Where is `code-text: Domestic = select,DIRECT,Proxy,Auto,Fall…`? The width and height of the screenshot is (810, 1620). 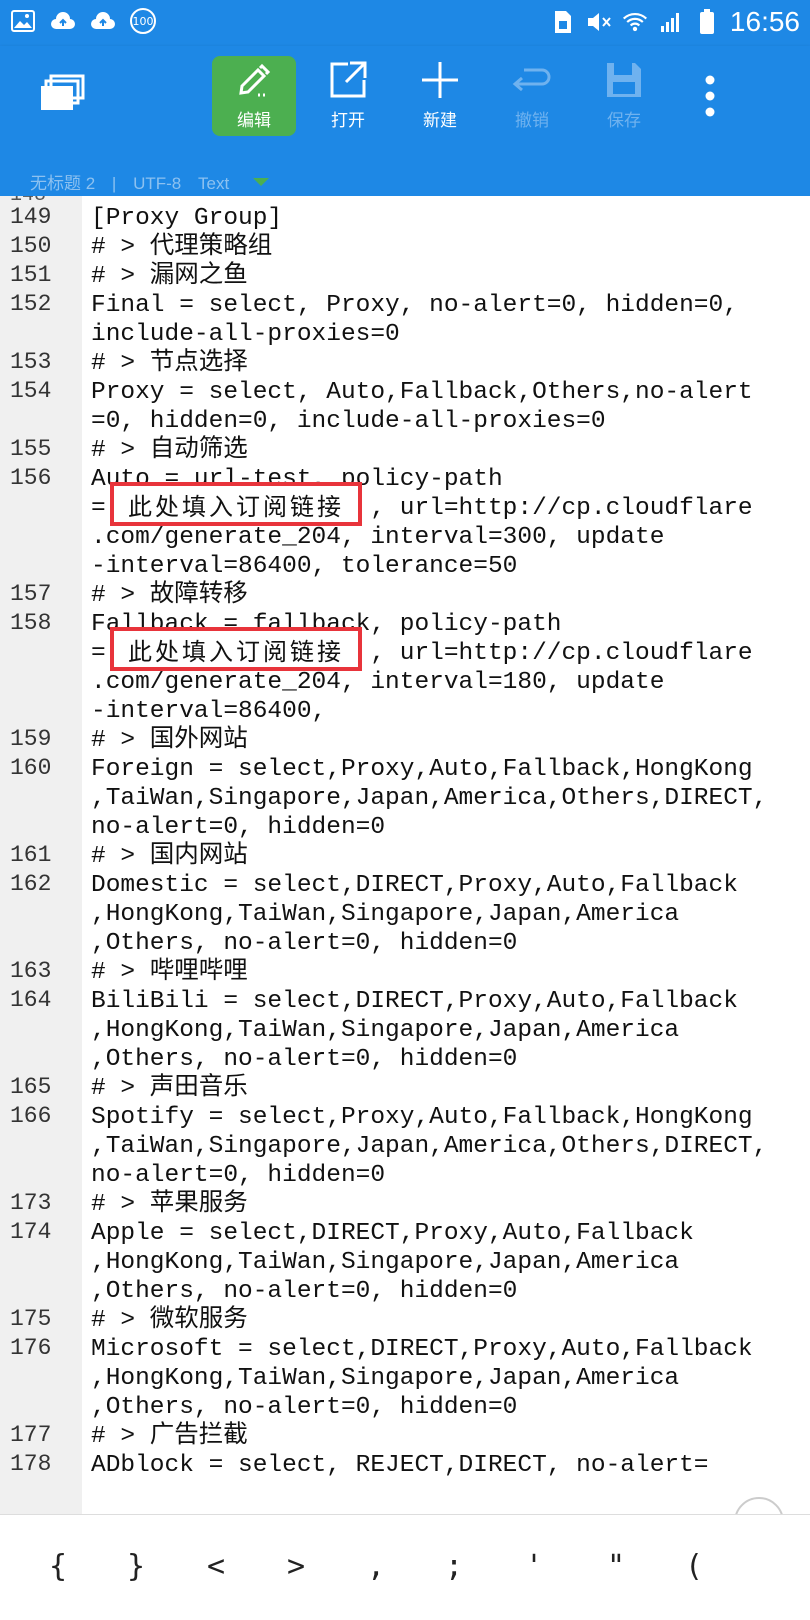
code-text: Domestic = select,DIRECT,Proxy,Auto,Fall… is located at coordinates (414, 885).